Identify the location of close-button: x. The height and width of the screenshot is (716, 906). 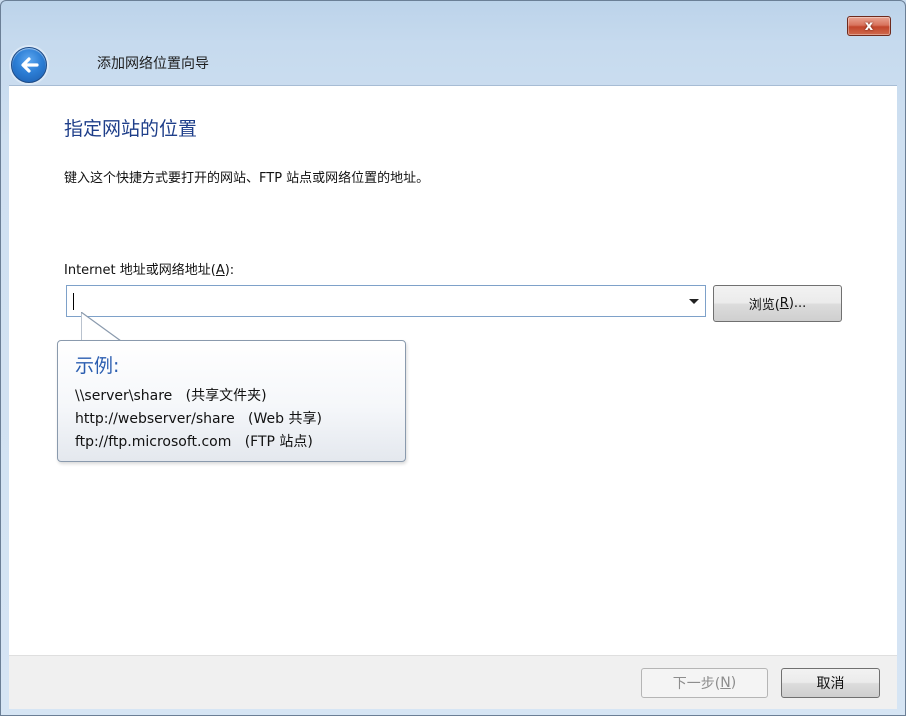
(869, 26).